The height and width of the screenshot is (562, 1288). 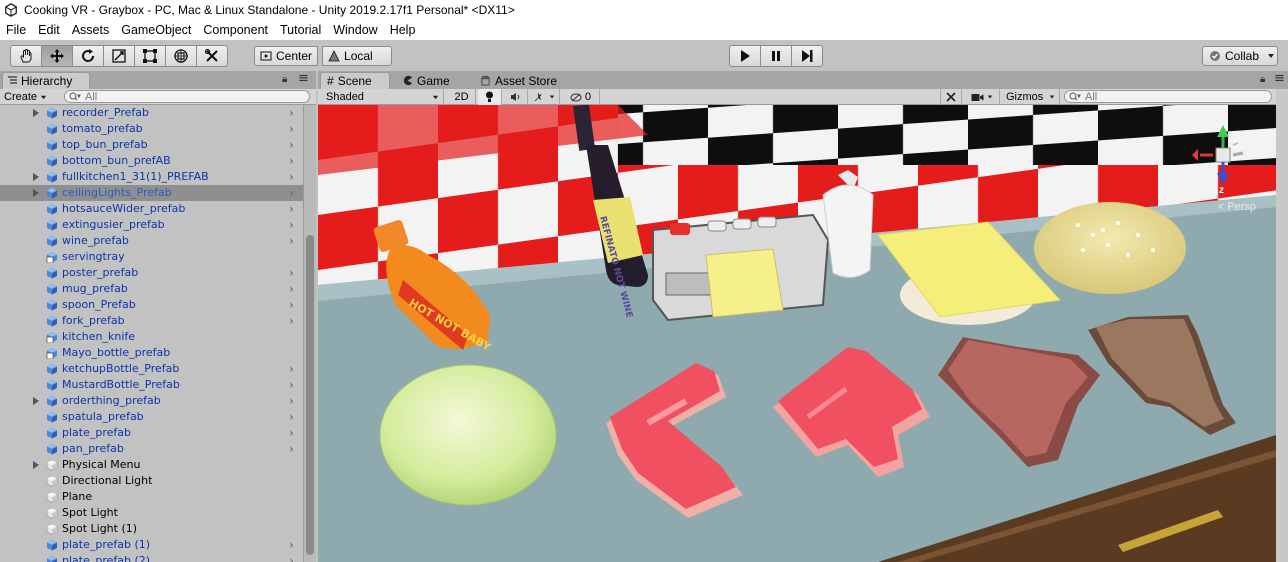 What do you see at coordinates (982, 97) in the screenshot?
I see `camera-settings-dropdown` at bounding box center [982, 97].